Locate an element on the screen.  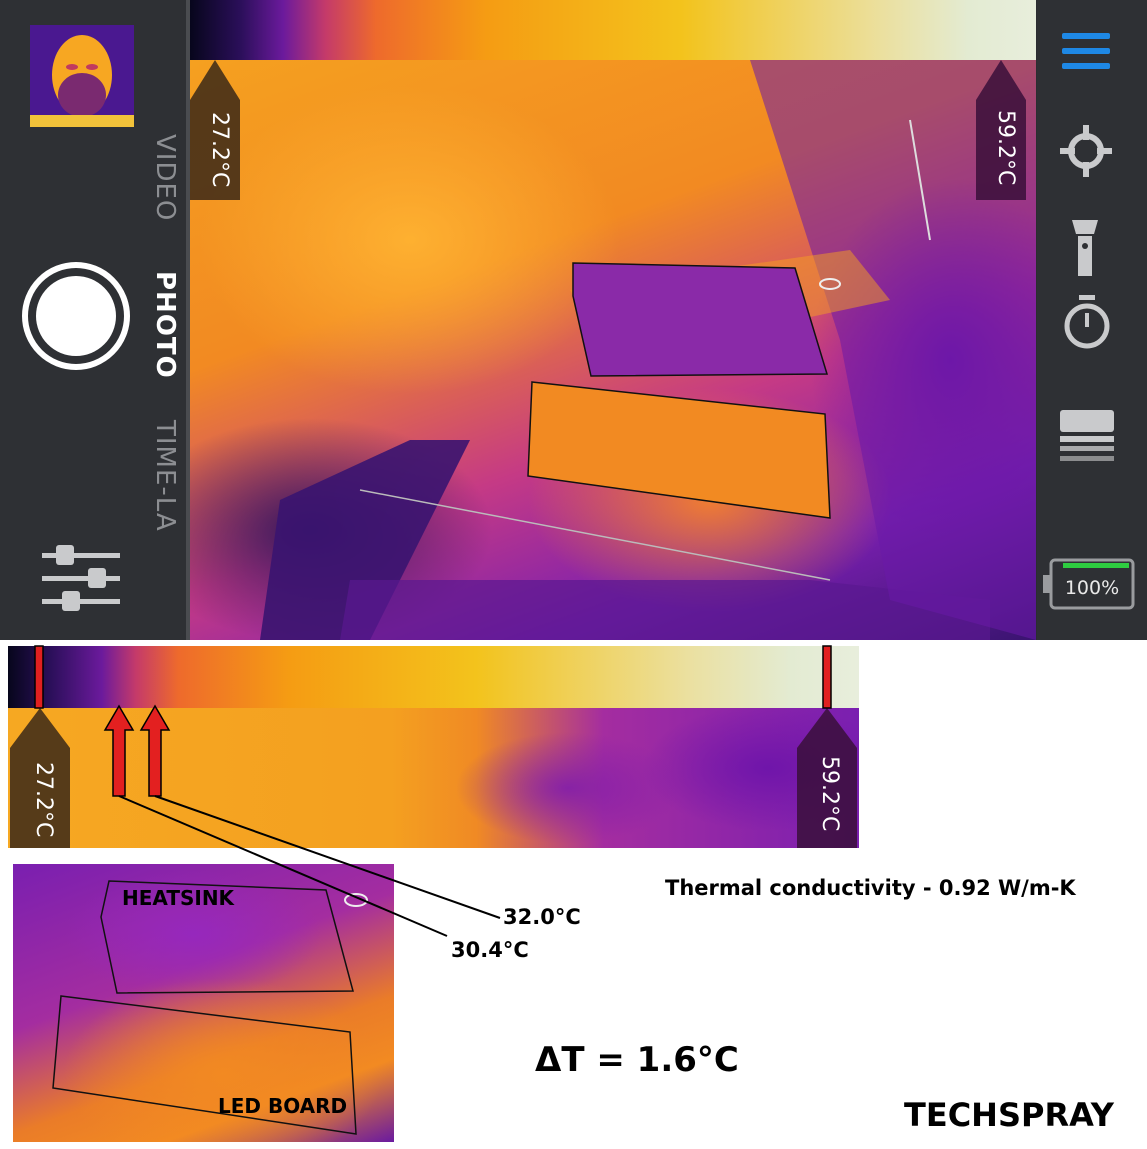
flashlight-icon is located at coordinates (1085, 248).